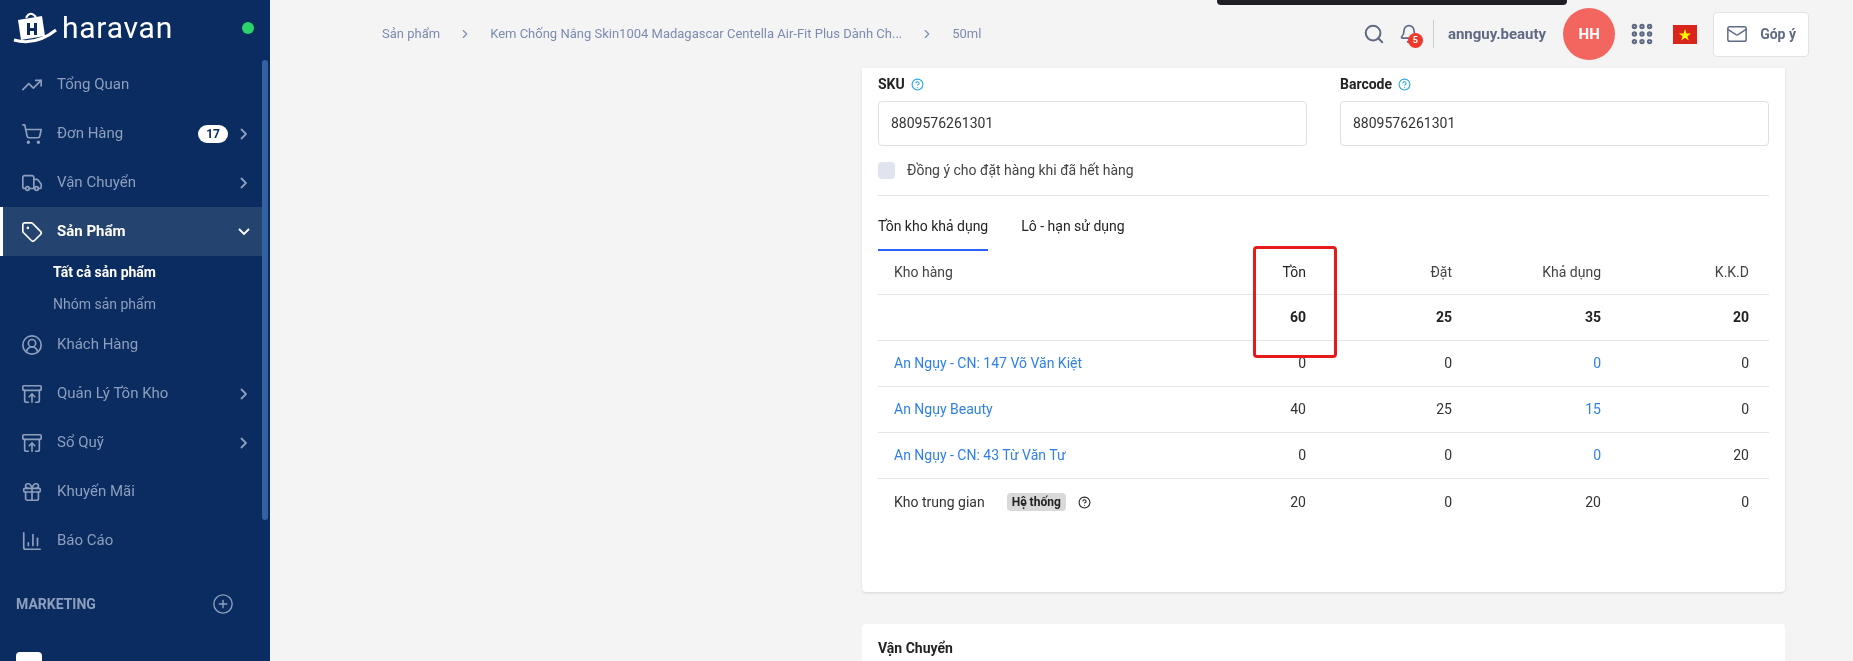  What do you see at coordinates (1592, 317) in the screenshot?
I see `total-cell-text: 35` at bounding box center [1592, 317].